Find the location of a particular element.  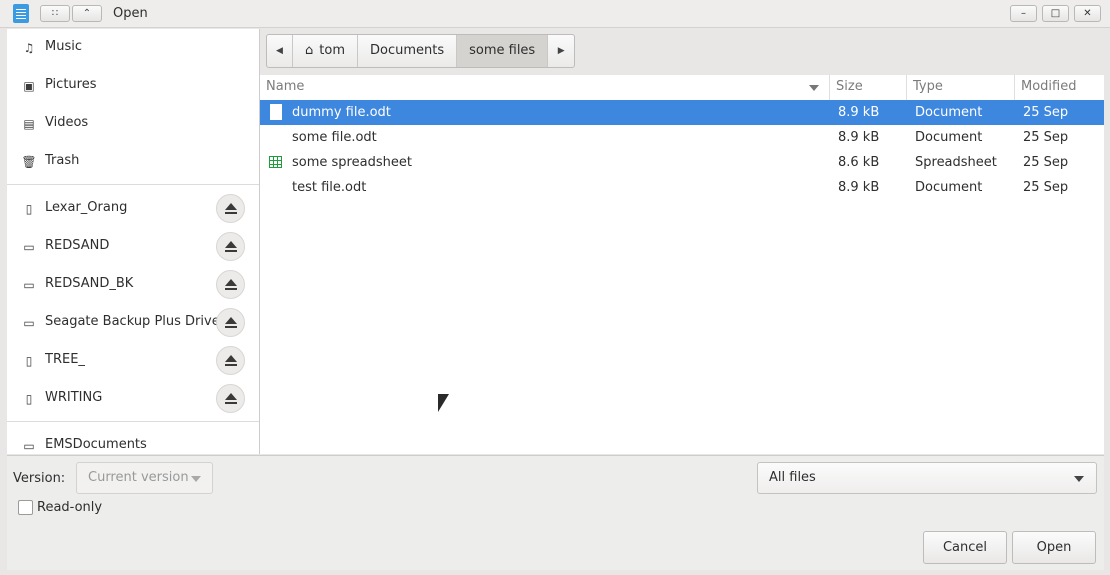

sidebar-item-label: REDSAND_BK is located at coordinates (89, 283).